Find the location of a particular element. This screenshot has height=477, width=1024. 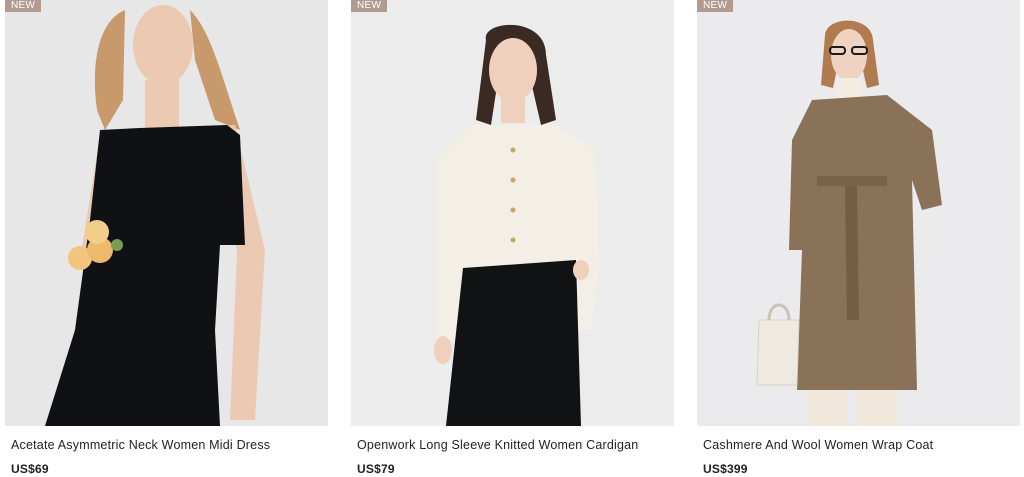

product-title: Acetate Asymmetric Neck Women Midi Dress is located at coordinates (168, 445).